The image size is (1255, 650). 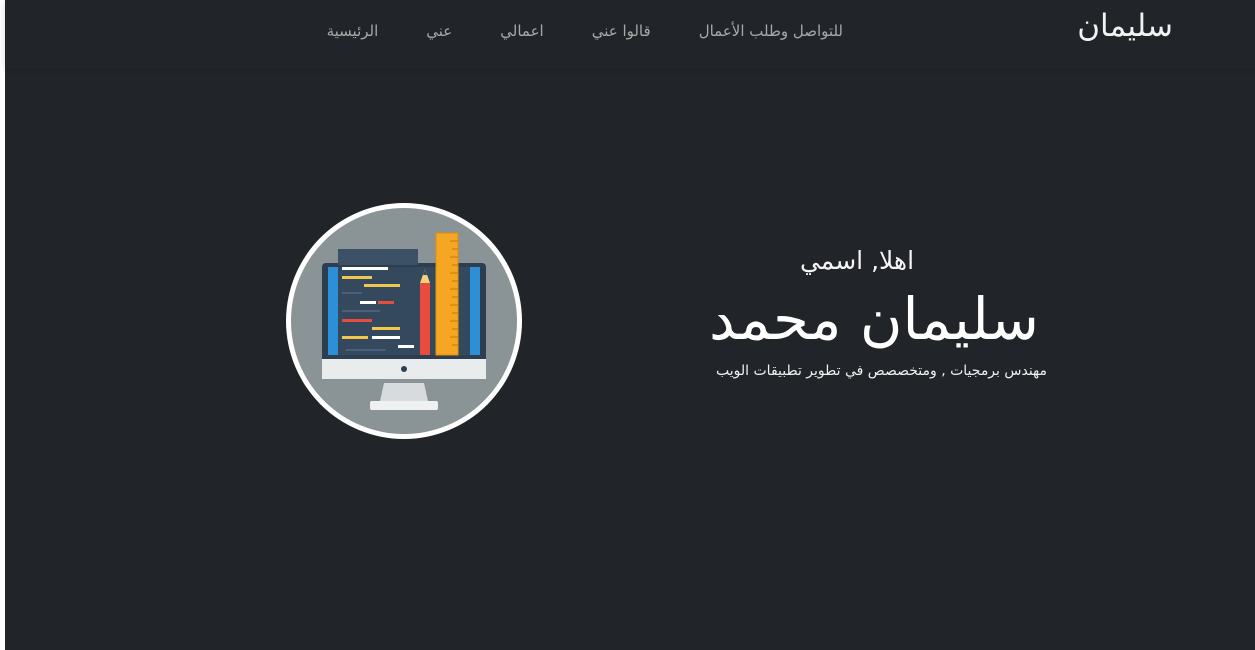 I want to click on brand-logo: سليمان, so click(x=1125, y=26).